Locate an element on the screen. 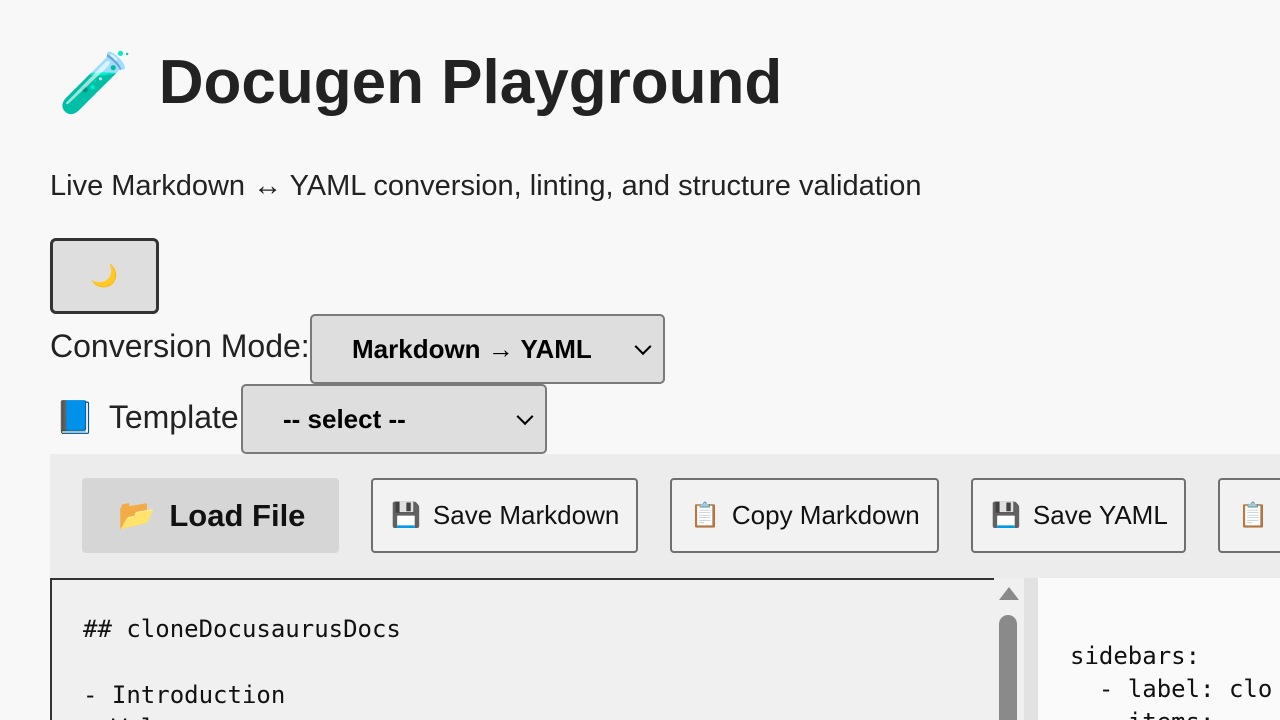  template-label-text: Template: is located at coordinates (178, 416).